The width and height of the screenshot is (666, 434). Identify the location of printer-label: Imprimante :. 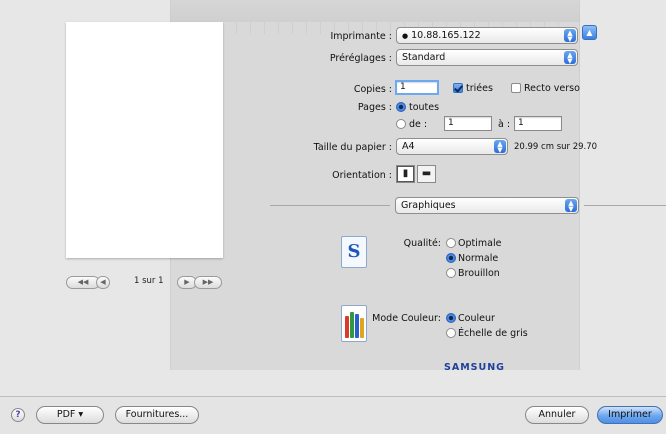
(361, 36).